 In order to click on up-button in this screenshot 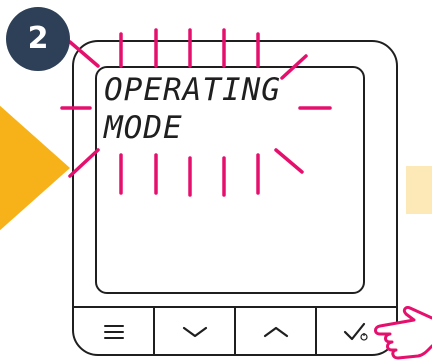, I will do `click(276, 332)`.